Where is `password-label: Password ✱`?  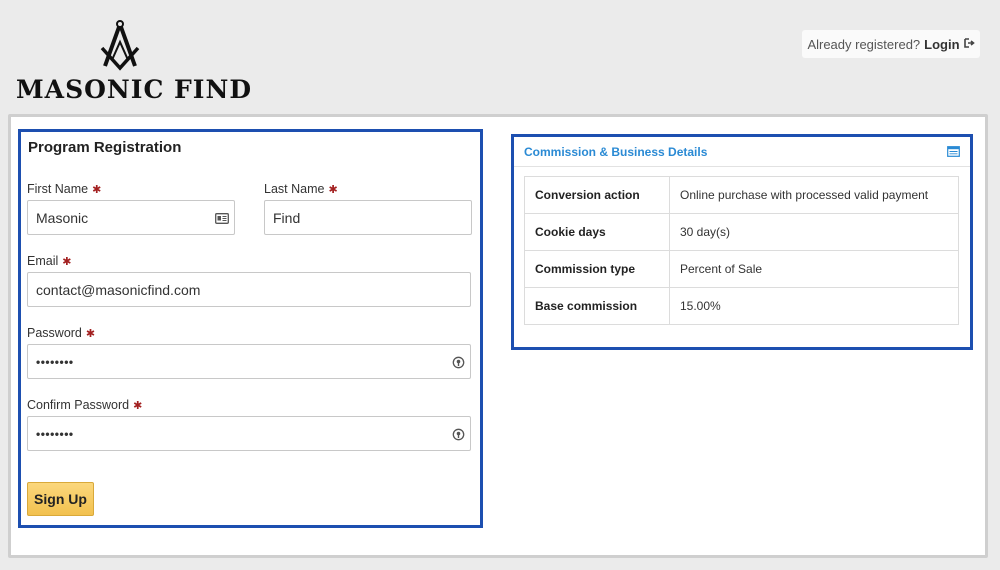
password-label: Password ✱ is located at coordinates (61, 333).